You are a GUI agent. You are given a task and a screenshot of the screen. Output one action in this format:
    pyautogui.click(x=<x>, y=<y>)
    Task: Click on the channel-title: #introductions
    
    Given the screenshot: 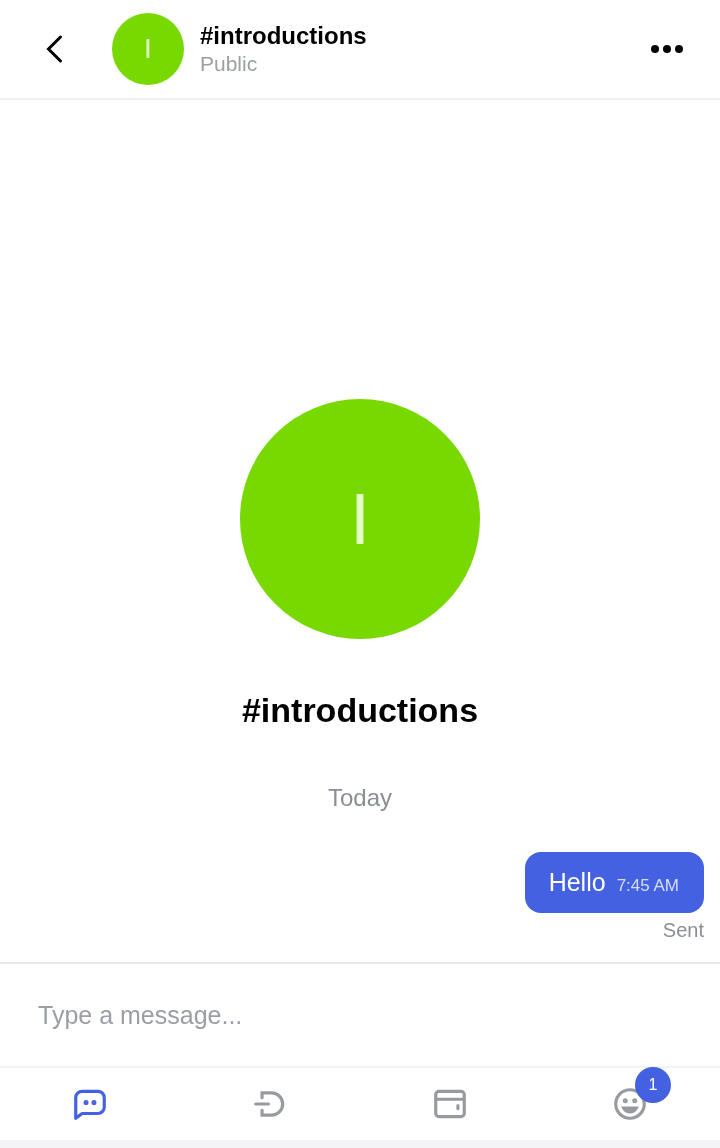 What is the action you would take?
    pyautogui.click(x=284, y=36)
    